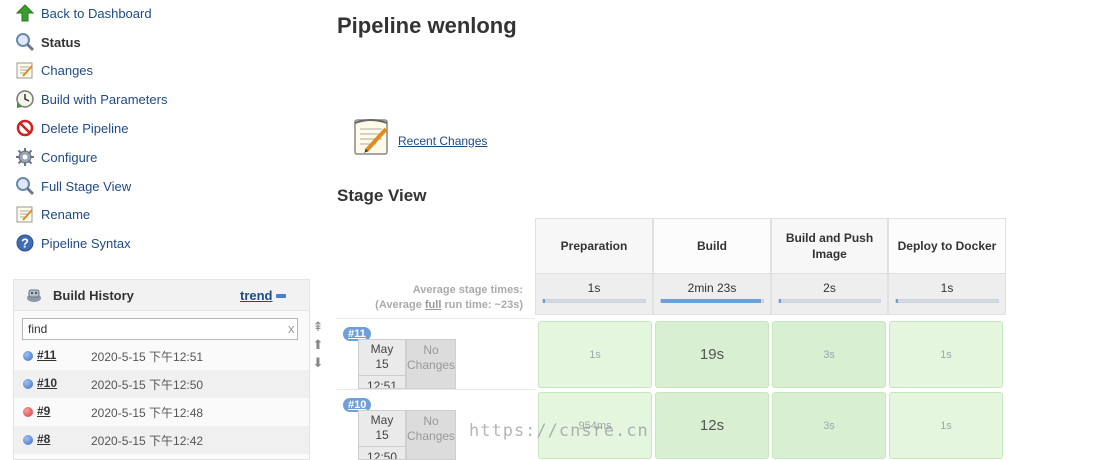  I want to click on build-row: #11 2020-5-15 下午12:51, so click(161, 356).